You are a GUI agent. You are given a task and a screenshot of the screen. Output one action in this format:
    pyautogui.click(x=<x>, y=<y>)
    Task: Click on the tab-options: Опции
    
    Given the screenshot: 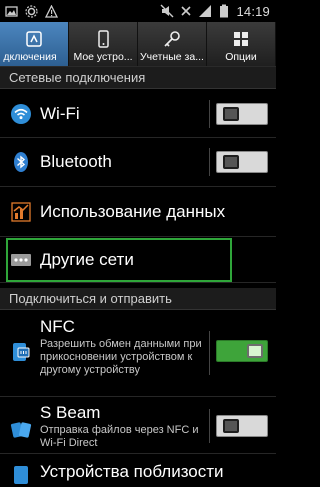 What is the action you would take?
    pyautogui.click(x=241, y=44)
    